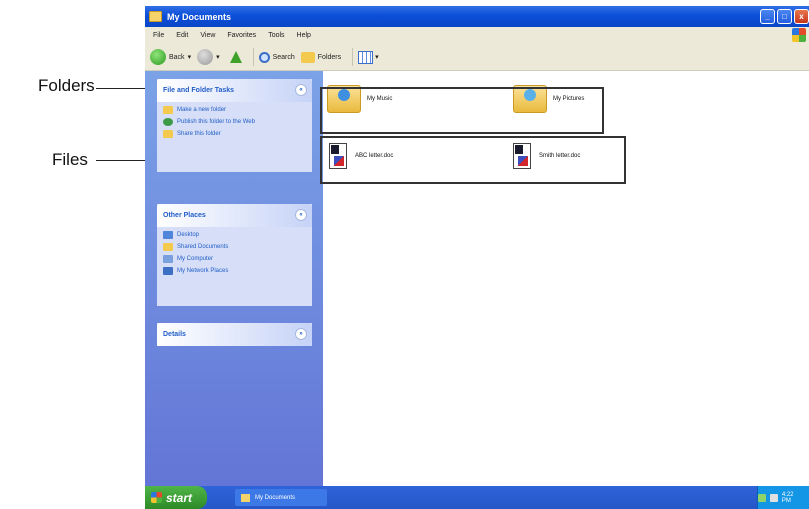 The image size is (809, 509). Describe the element at coordinates (168, 110) in the screenshot. I see `new-folder-icon` at that location.